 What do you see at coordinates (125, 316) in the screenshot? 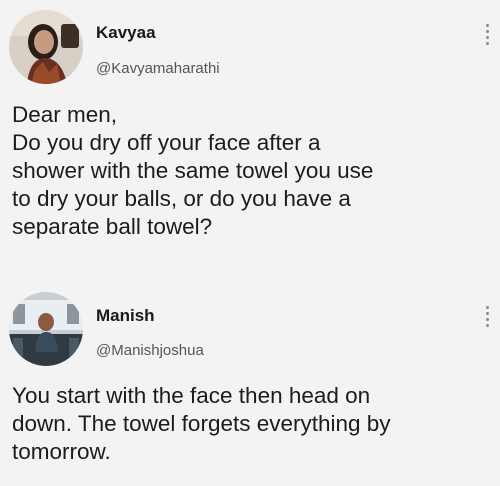
I see `author-name: Manish` at bounding box center [125, 316].